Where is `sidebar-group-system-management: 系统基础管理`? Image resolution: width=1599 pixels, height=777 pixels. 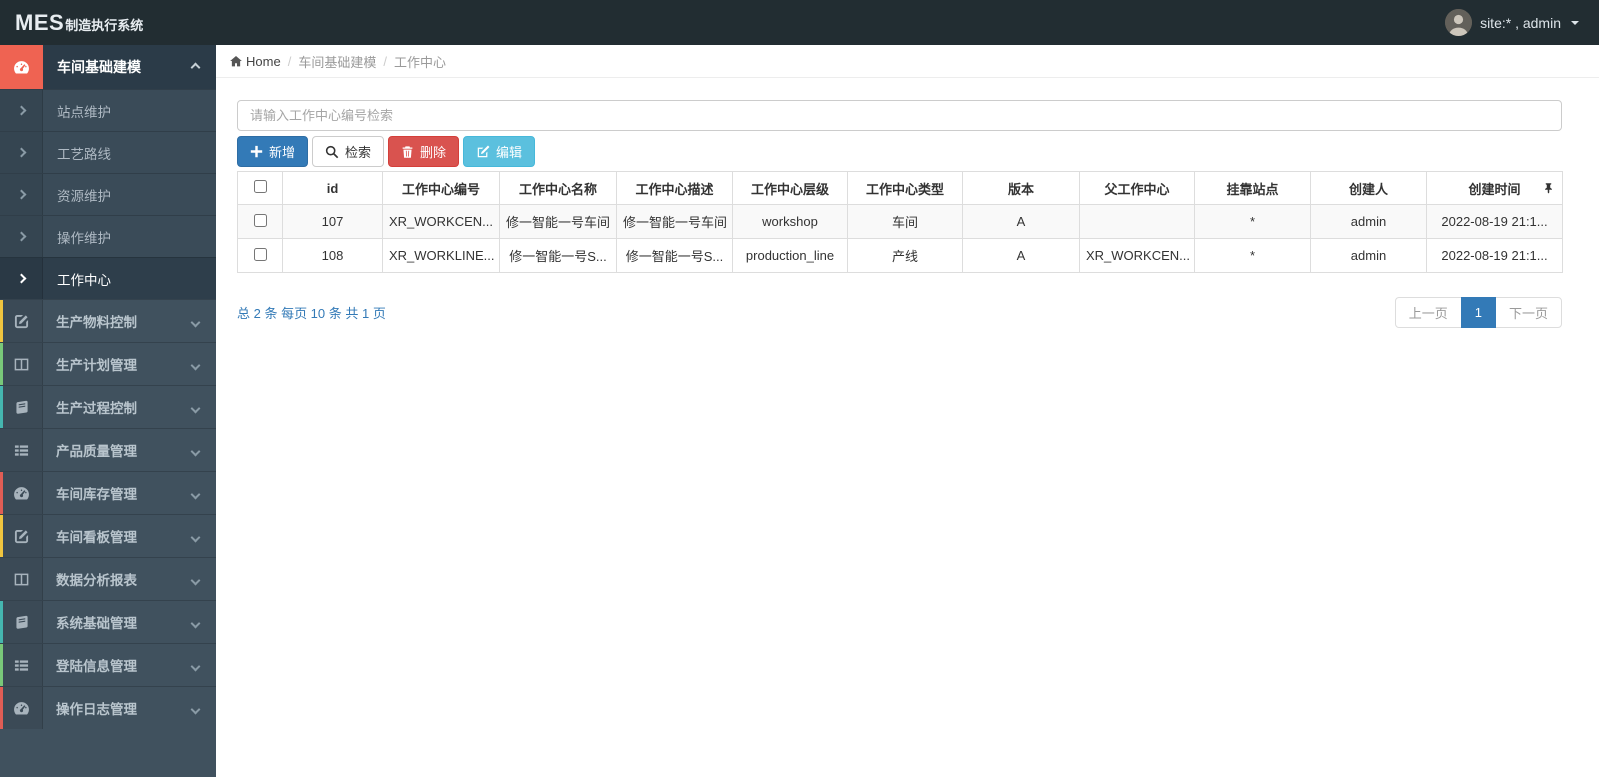 sidebar-group-system-management: 系统基础管理 is located at coordinates (108, 621).